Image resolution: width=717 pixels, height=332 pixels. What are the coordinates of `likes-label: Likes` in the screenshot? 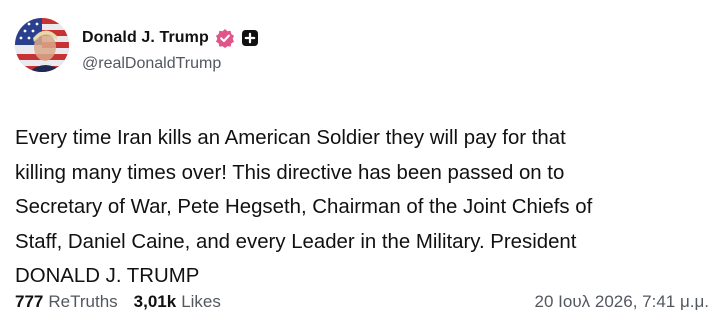 It's located at (201, 301).